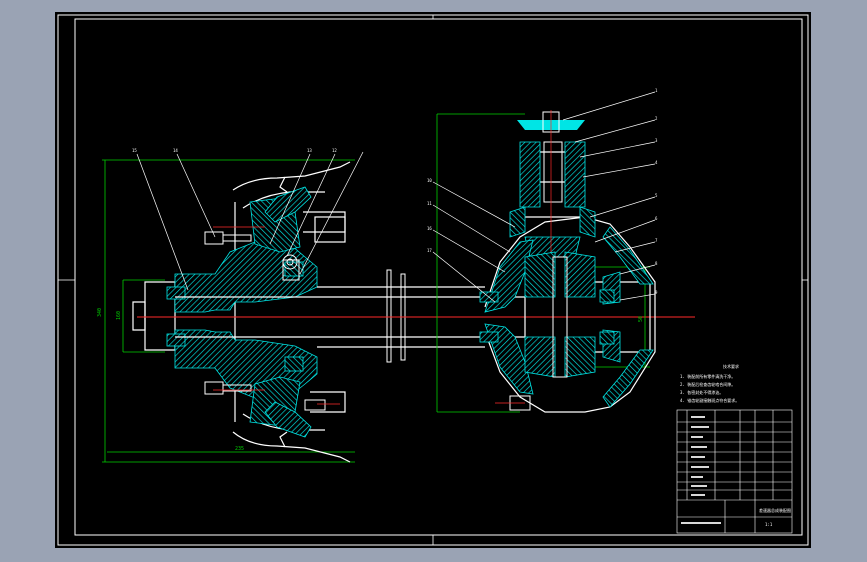  I want to click on leader-label-15: 15, so click(134, 150).